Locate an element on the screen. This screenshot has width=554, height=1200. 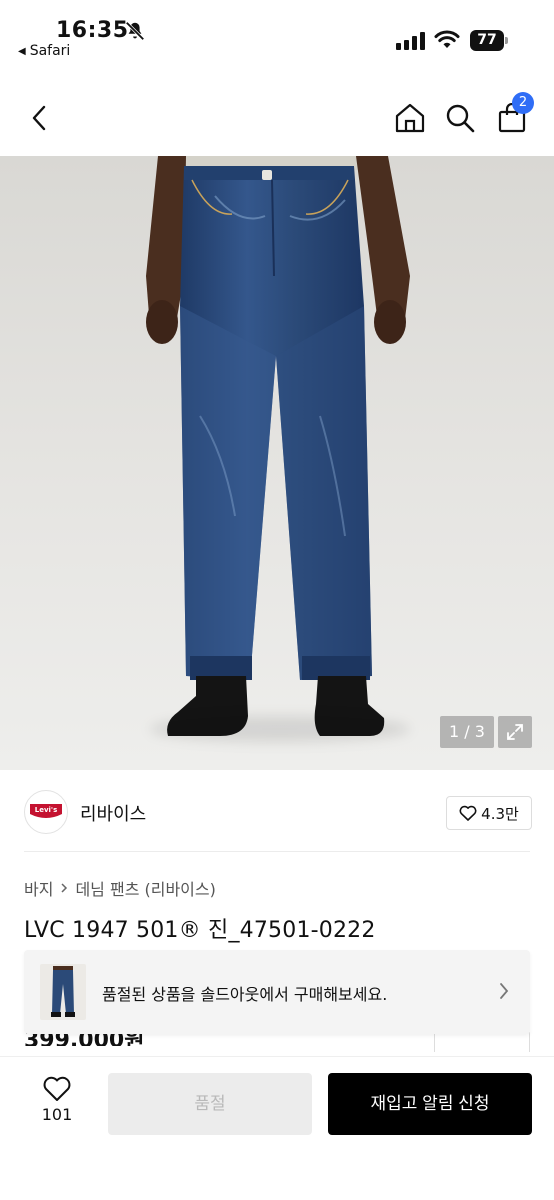
brand-like-count: 4.3만 is located at coordinates (500, 813).